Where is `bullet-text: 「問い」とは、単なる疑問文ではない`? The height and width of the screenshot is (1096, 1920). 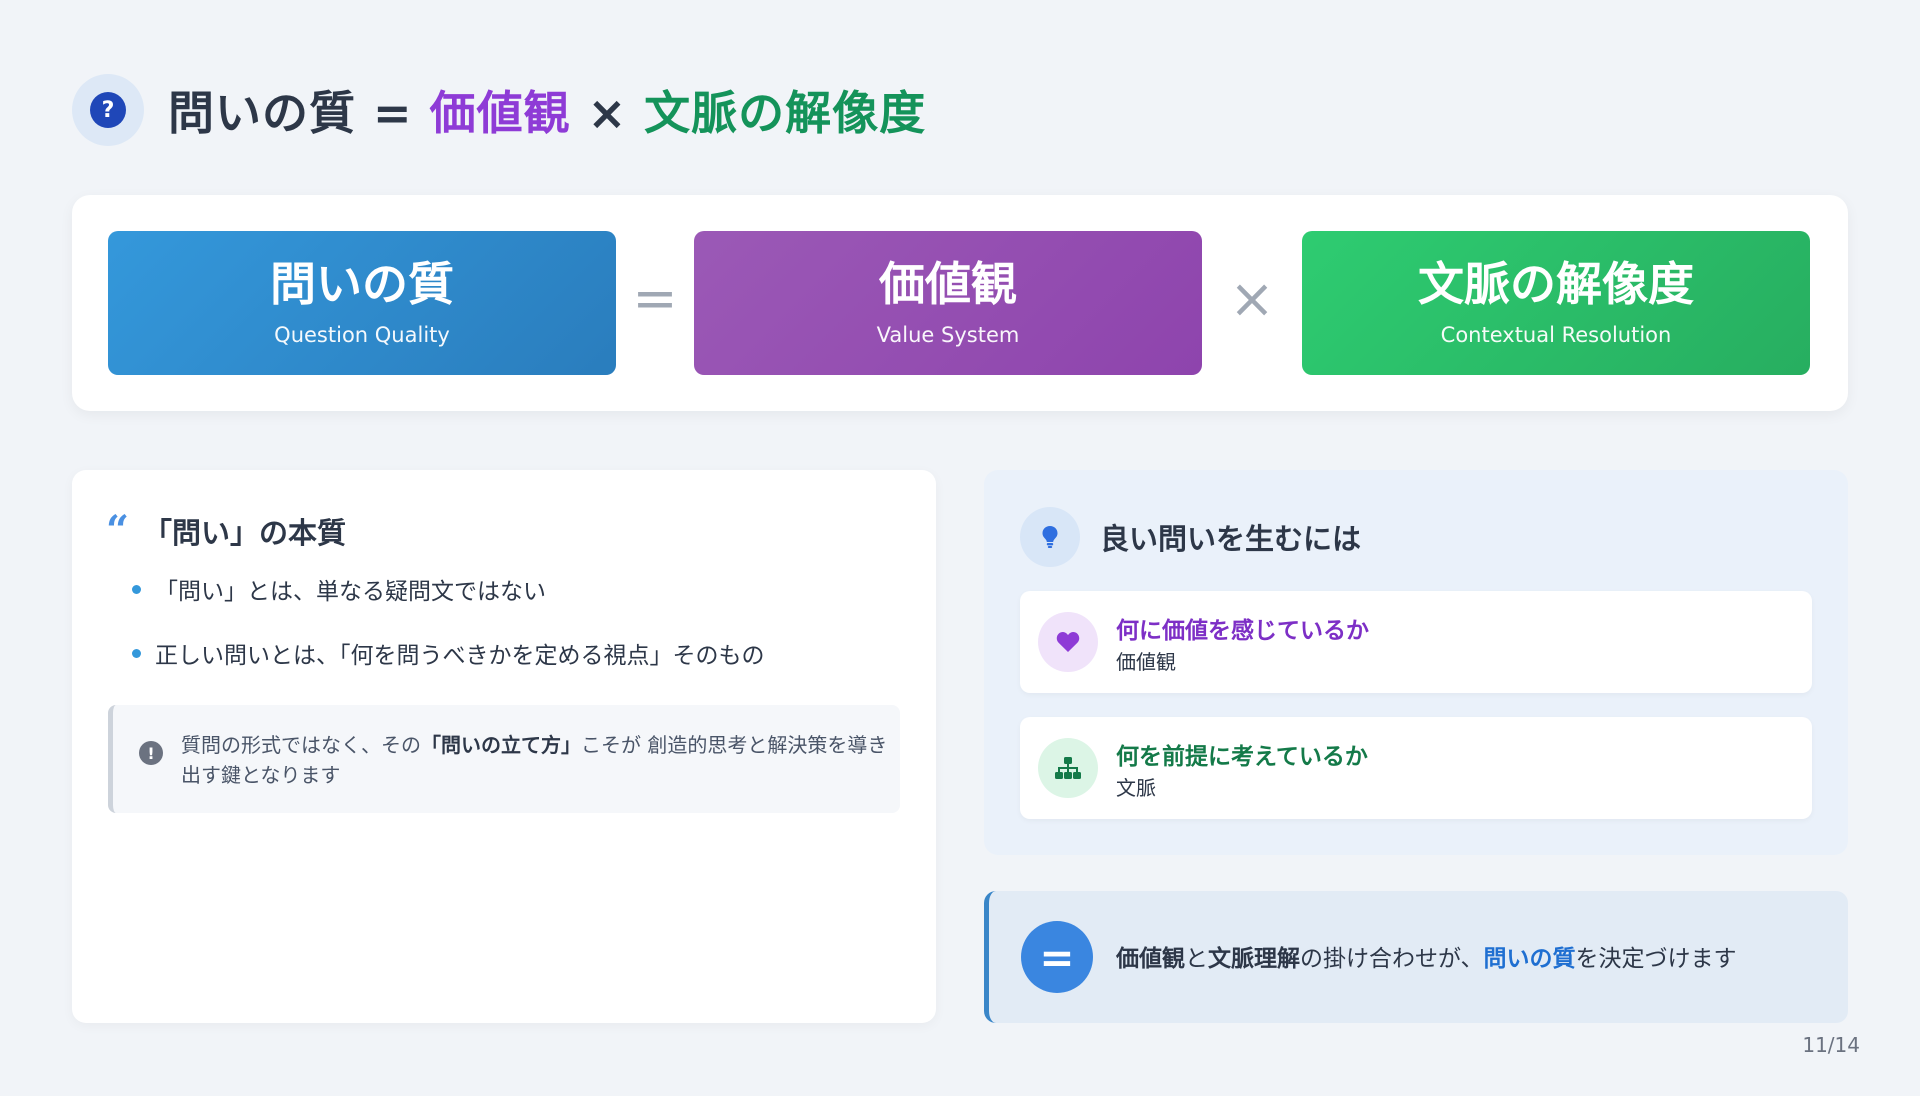
bullet-text: 「問い」とは、単なる疑問文ではない is located at coordinates (350, 592).